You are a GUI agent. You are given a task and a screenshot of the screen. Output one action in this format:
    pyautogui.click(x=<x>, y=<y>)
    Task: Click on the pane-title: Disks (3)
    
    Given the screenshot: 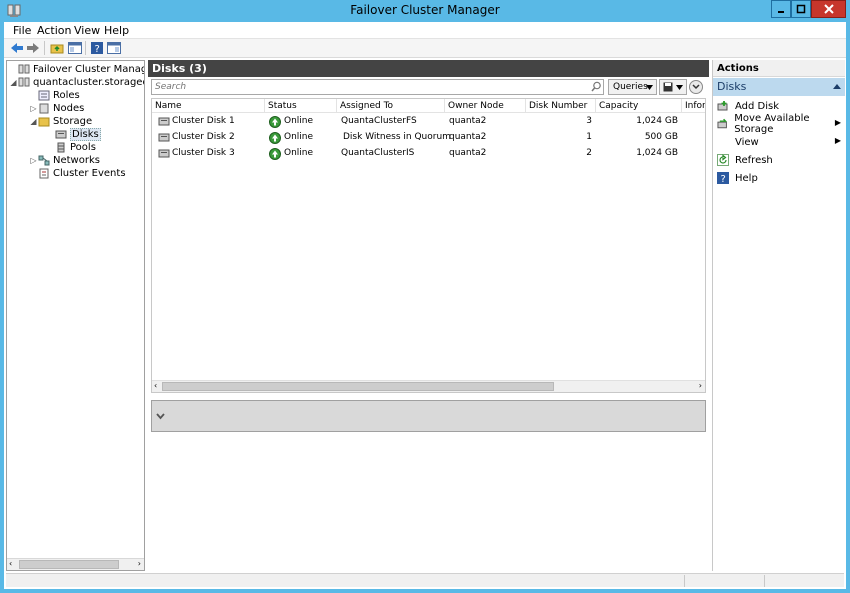 What is the action you would take?
    pyautogui.click(x=428, y=68)
    